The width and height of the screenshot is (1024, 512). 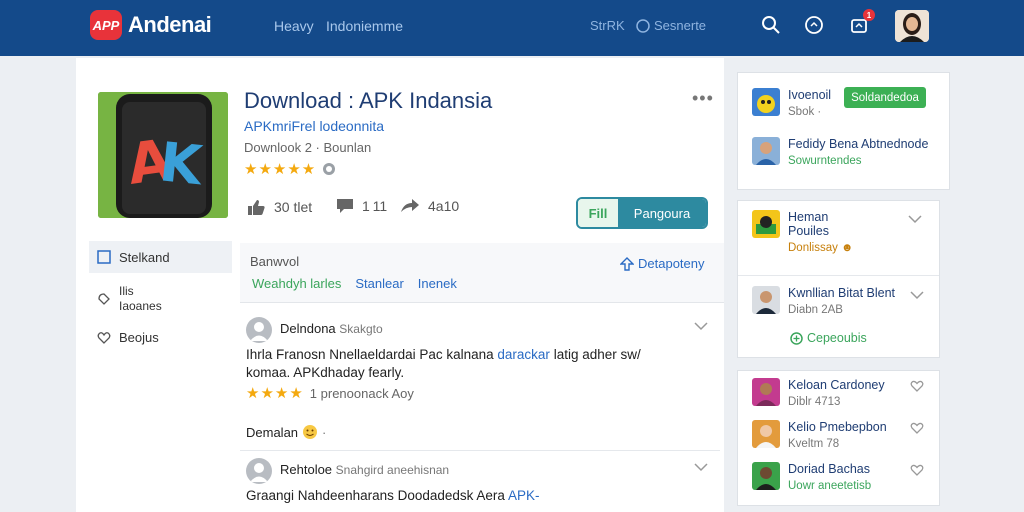 I want to click on nav-right-link-1: StrRK, so click(x=607, y=25).